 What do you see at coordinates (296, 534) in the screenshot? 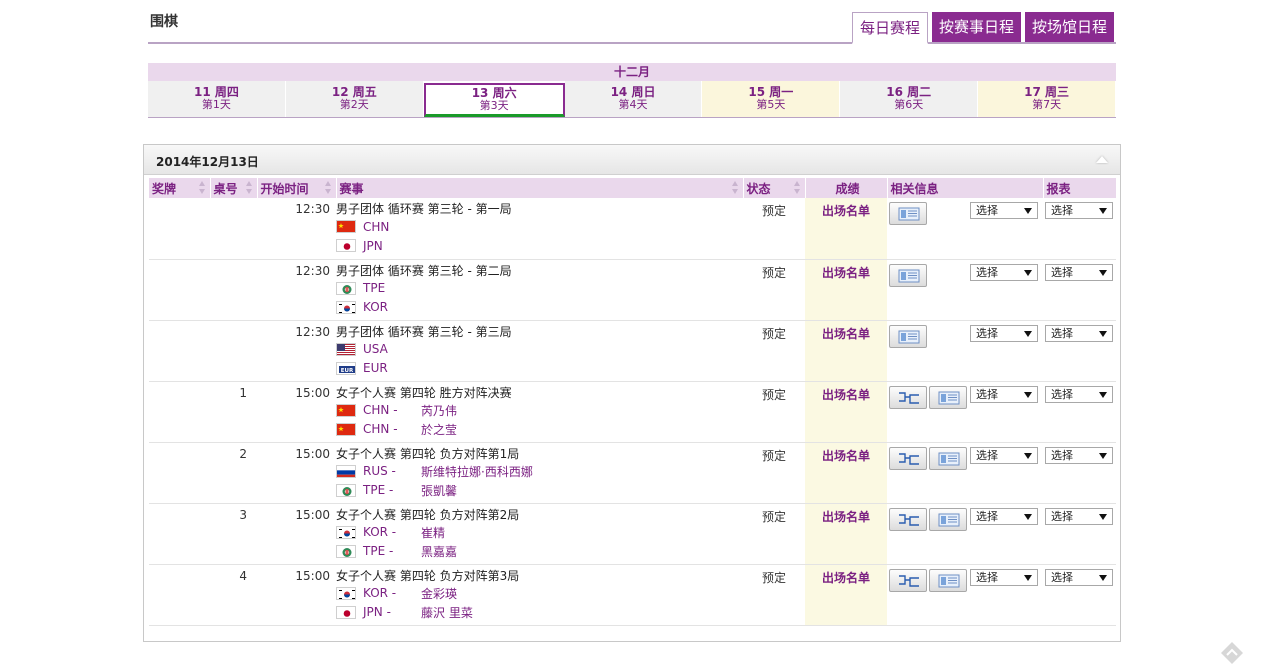
I see `start-time: 15:00` at bounding box center [296, 534].